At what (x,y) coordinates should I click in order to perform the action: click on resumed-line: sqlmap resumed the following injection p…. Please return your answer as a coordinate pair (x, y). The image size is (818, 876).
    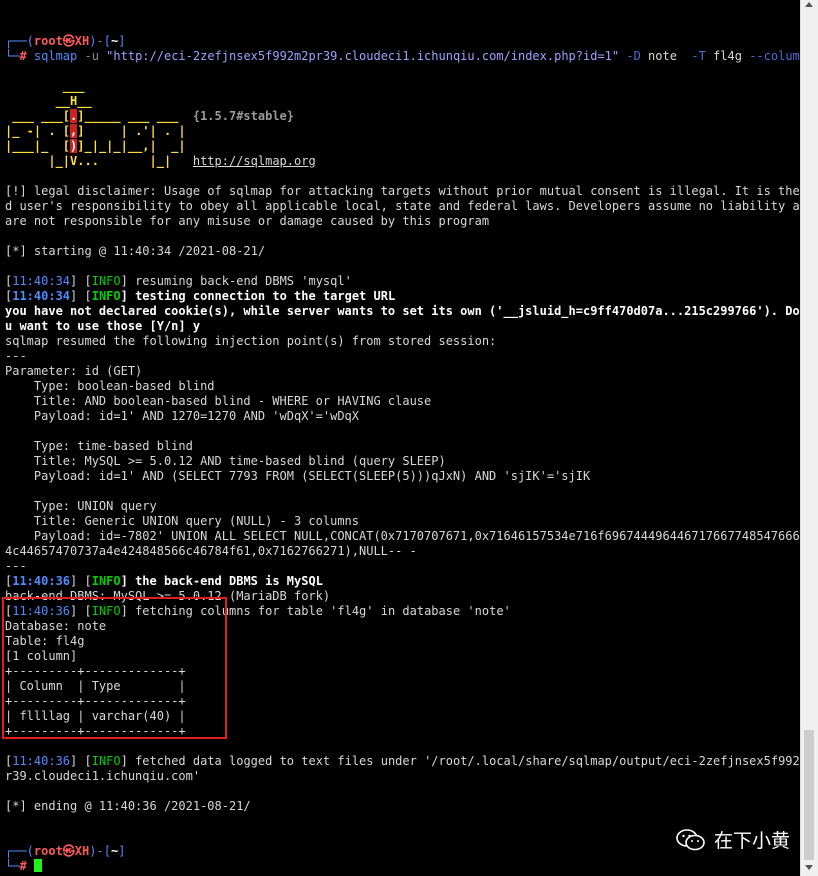
    Looking at the image, I should click on (251, 341).